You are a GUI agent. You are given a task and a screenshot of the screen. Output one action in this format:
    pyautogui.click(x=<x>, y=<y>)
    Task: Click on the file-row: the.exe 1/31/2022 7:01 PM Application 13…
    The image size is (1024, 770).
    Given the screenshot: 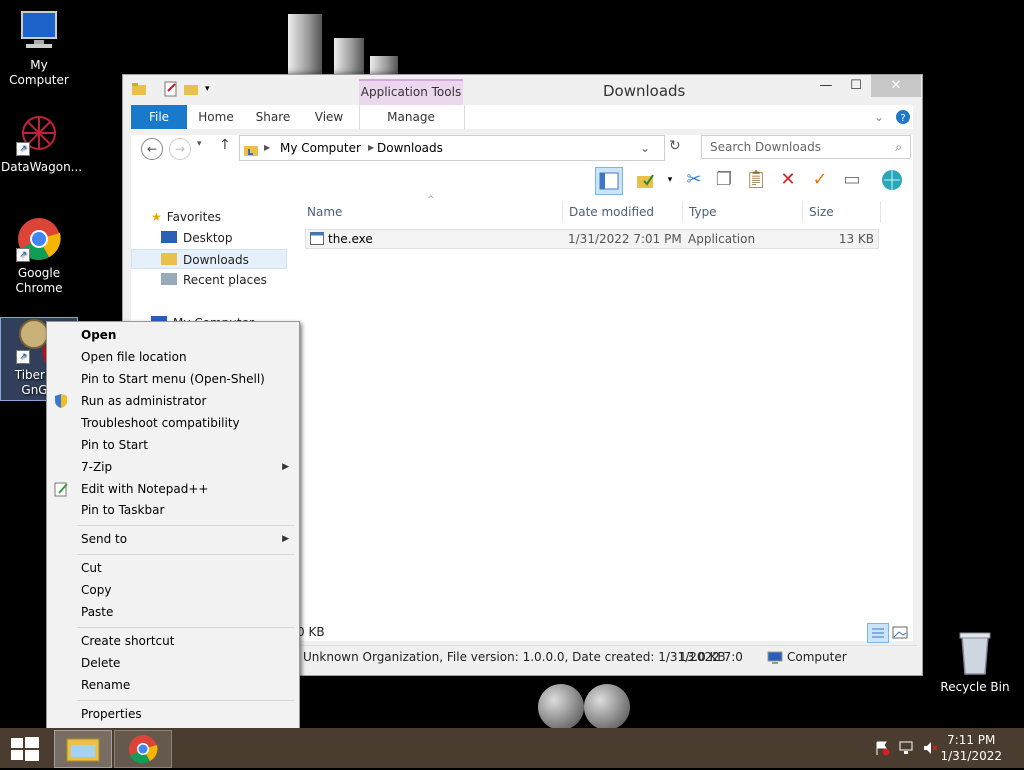 What is the action you would take?
    pyautogui.click(x=592, y=239)
    